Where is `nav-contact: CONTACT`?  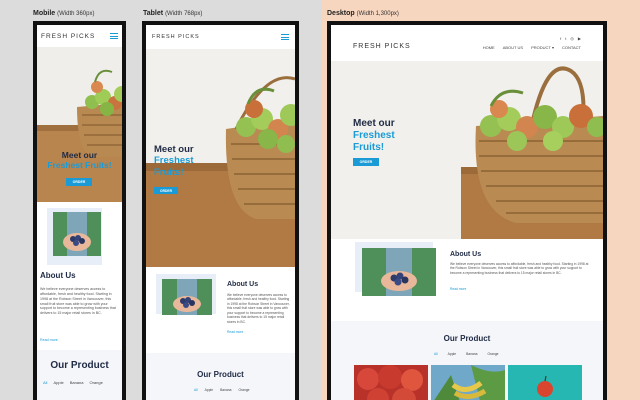 nav-contact: CONTACT is located at coordinates (571, 47).